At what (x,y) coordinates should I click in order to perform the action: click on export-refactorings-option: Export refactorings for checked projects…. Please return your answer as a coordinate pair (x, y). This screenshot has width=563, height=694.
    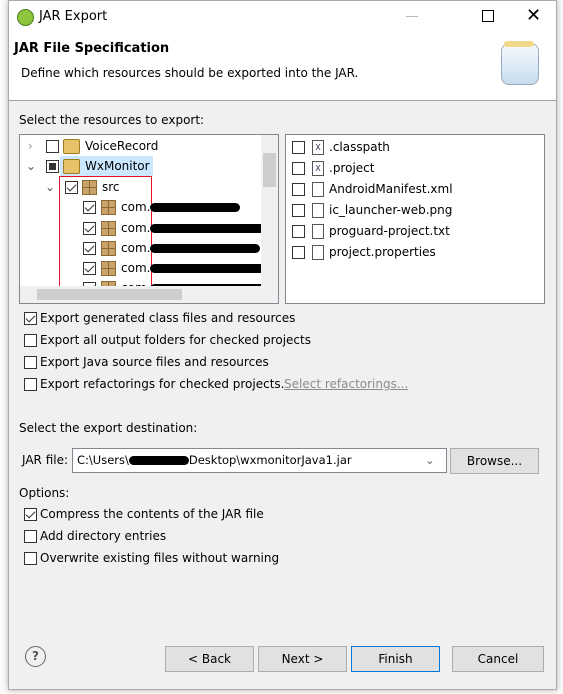
    Looking at the image, I should click on (274, 384).